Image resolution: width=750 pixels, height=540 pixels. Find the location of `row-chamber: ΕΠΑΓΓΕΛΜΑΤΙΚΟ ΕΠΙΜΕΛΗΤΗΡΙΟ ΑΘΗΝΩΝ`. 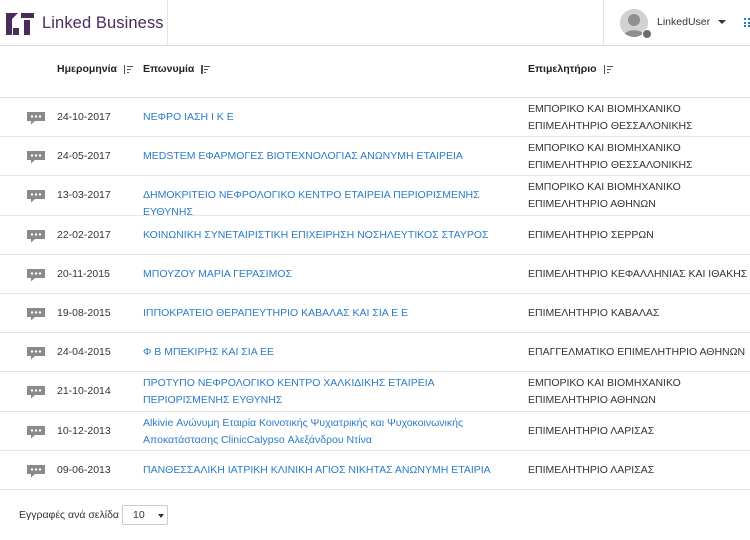

row-chamber: ΕΠΑΓΓΕΛΜΑΤΙΚΟ ΕΠΙΜΕΛΗΤΗΡΙΟ ΑΘΗΝΩΝ is located at coordinates (637, 352).